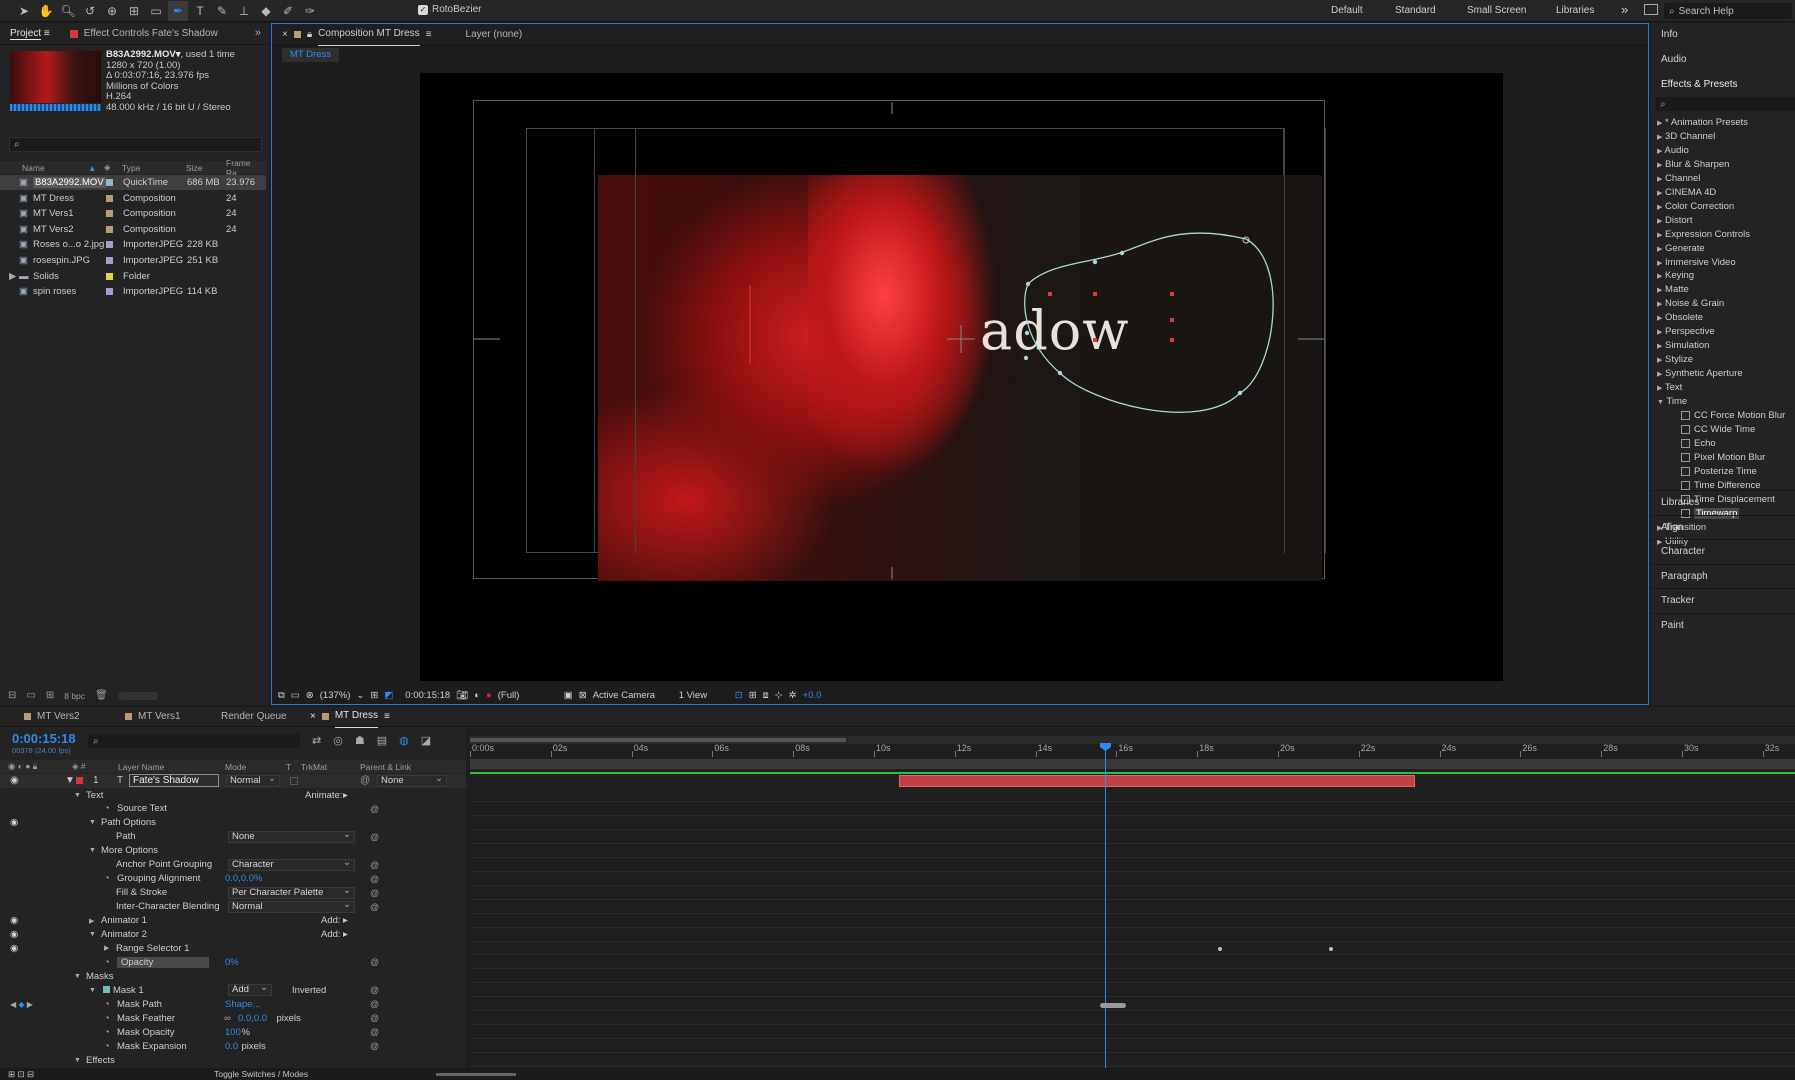  I want to click on search-help-field: ⌕ Search Help, so click(1728, 11).